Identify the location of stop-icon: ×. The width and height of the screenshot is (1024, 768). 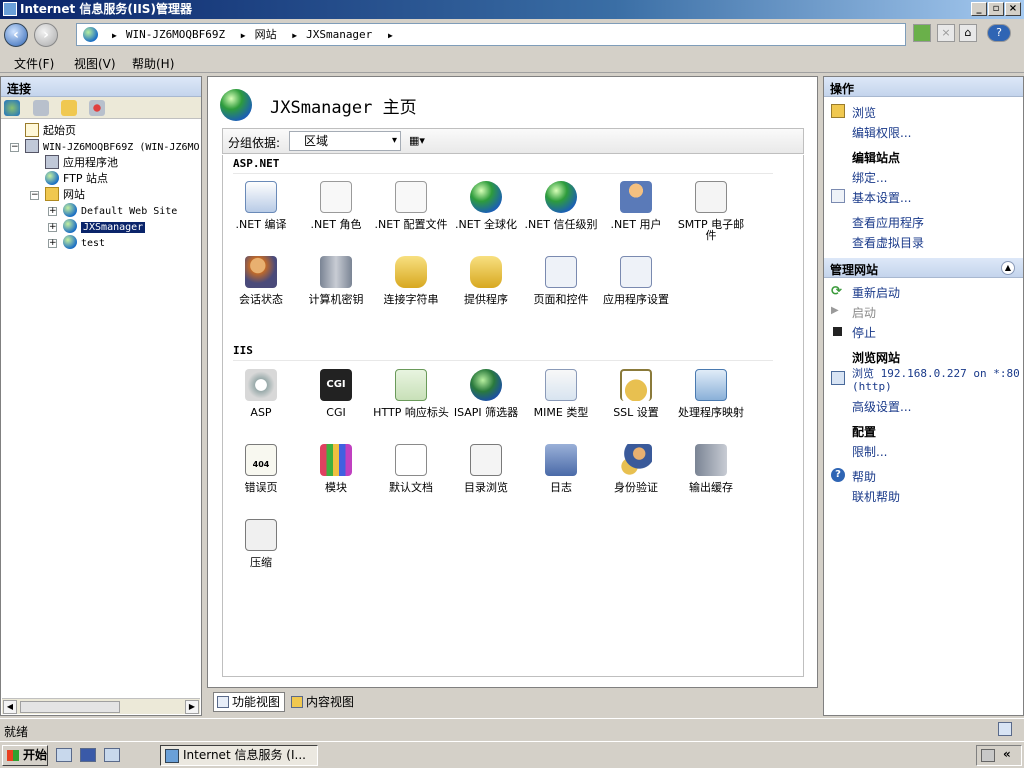
(946, 33).